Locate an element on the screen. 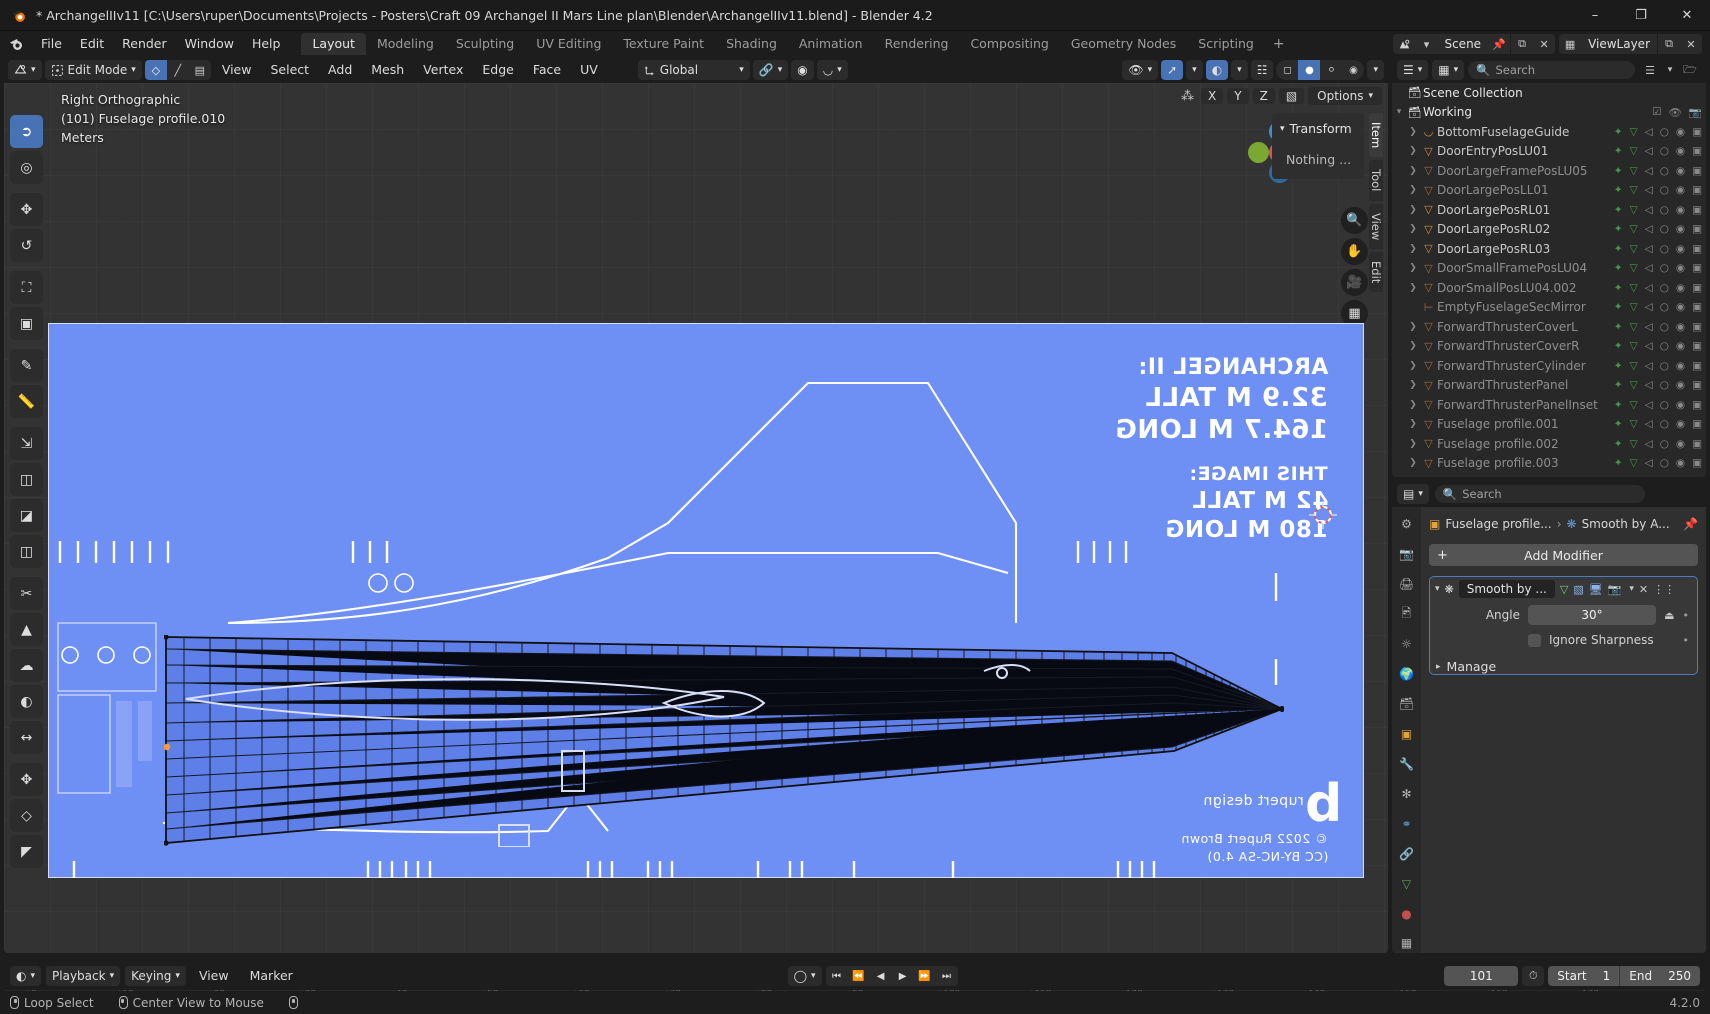 The image size is (1710, 1014). realtime-display-icon: ▧ is located at coordinates (1578, 589).